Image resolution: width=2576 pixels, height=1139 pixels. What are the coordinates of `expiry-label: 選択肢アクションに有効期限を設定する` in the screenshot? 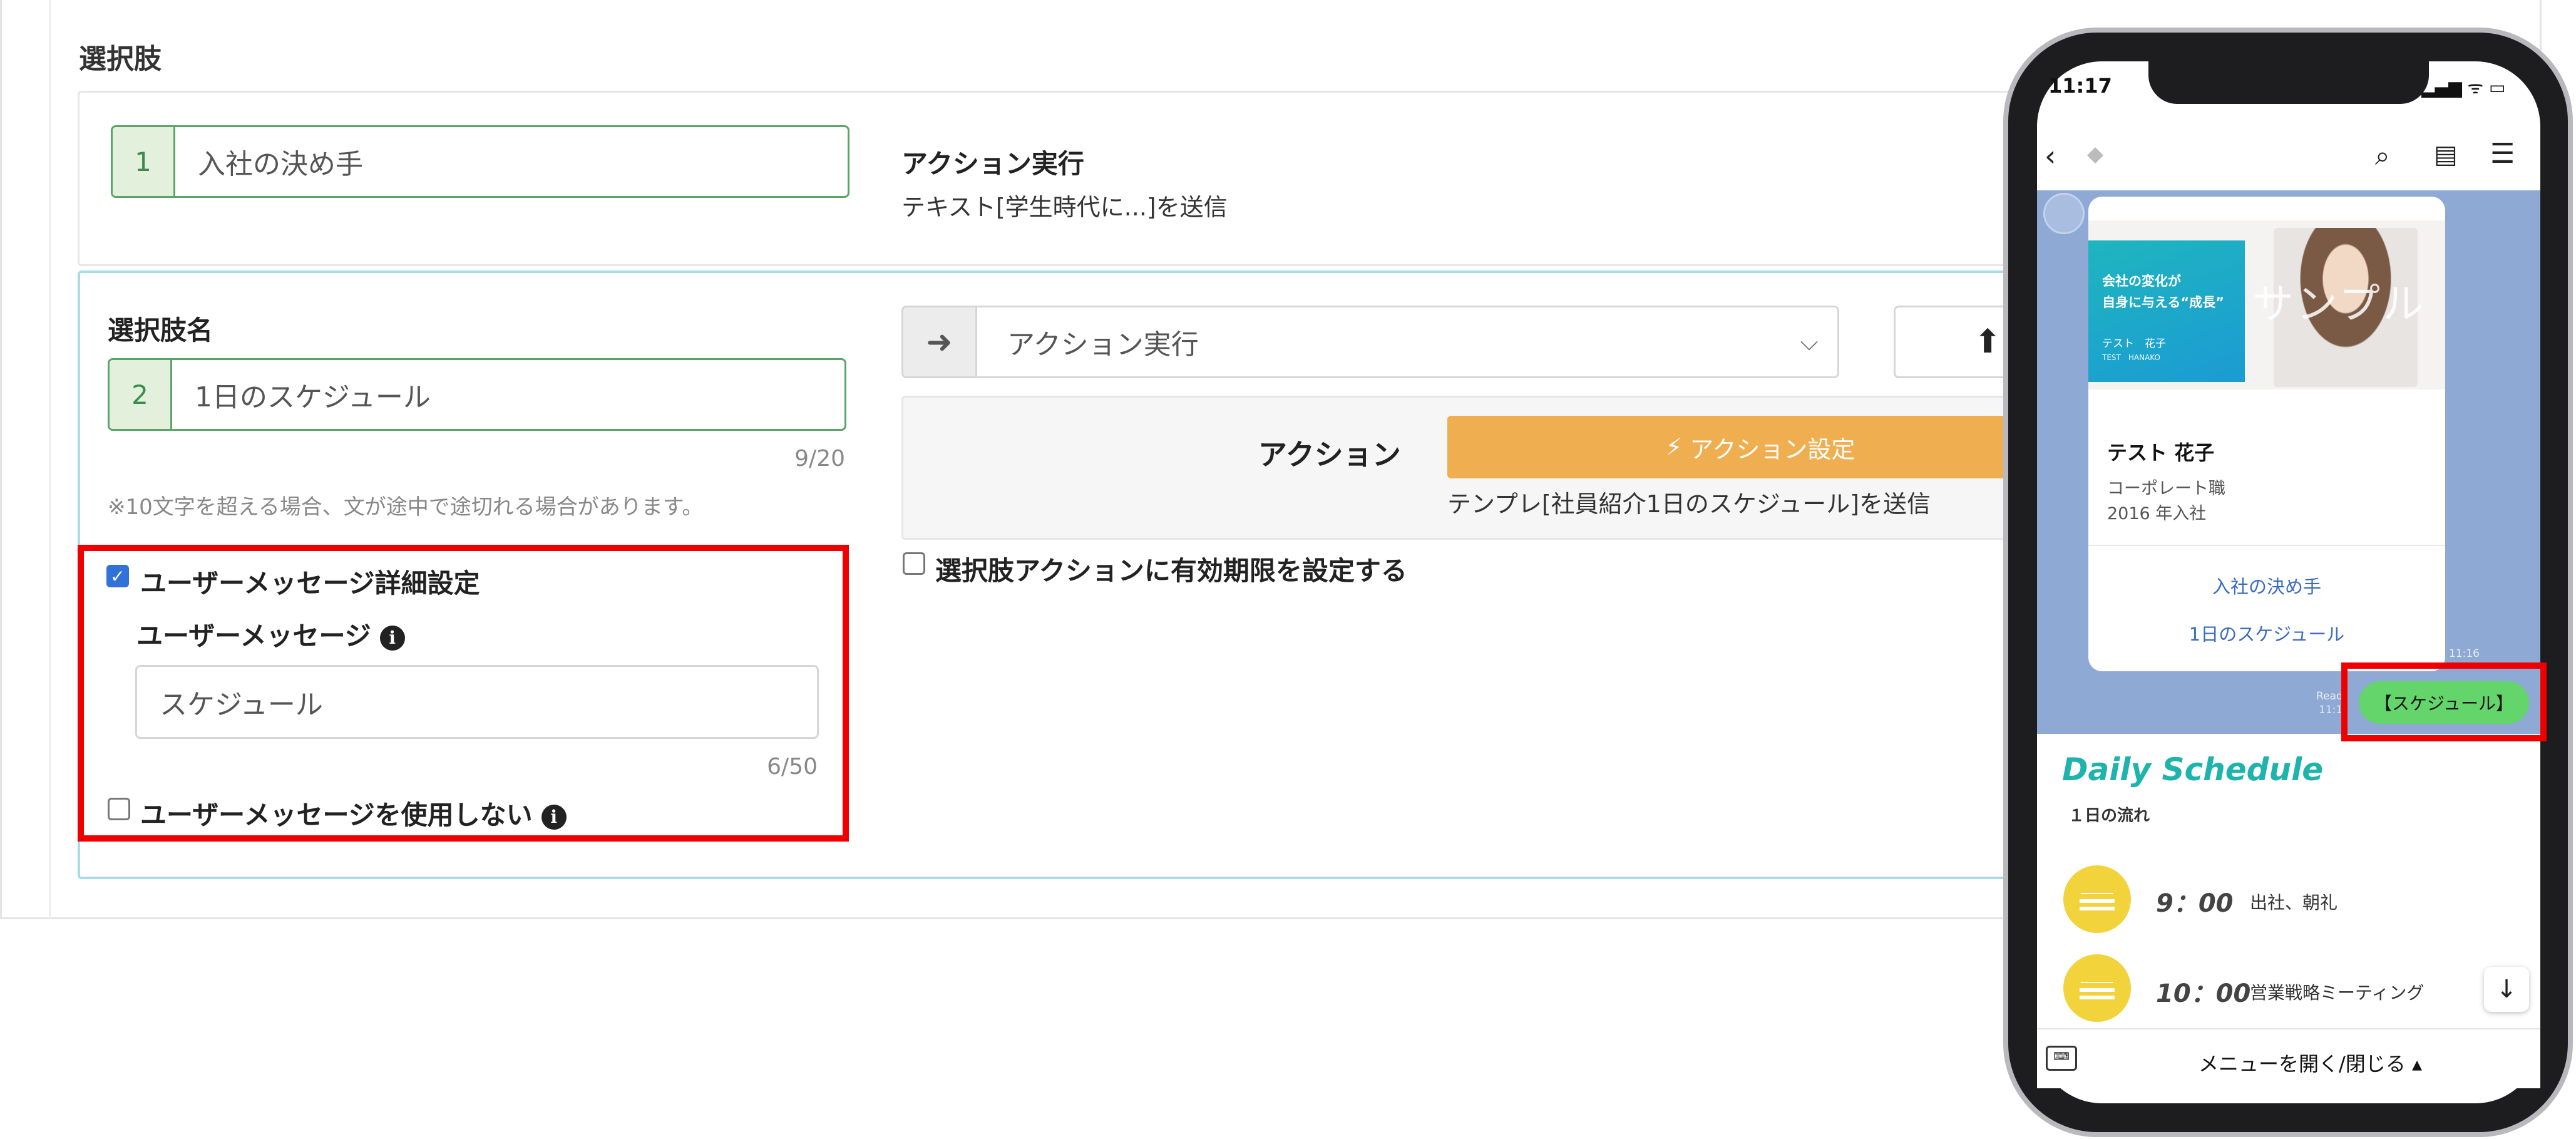 It's located at (1171, 570).